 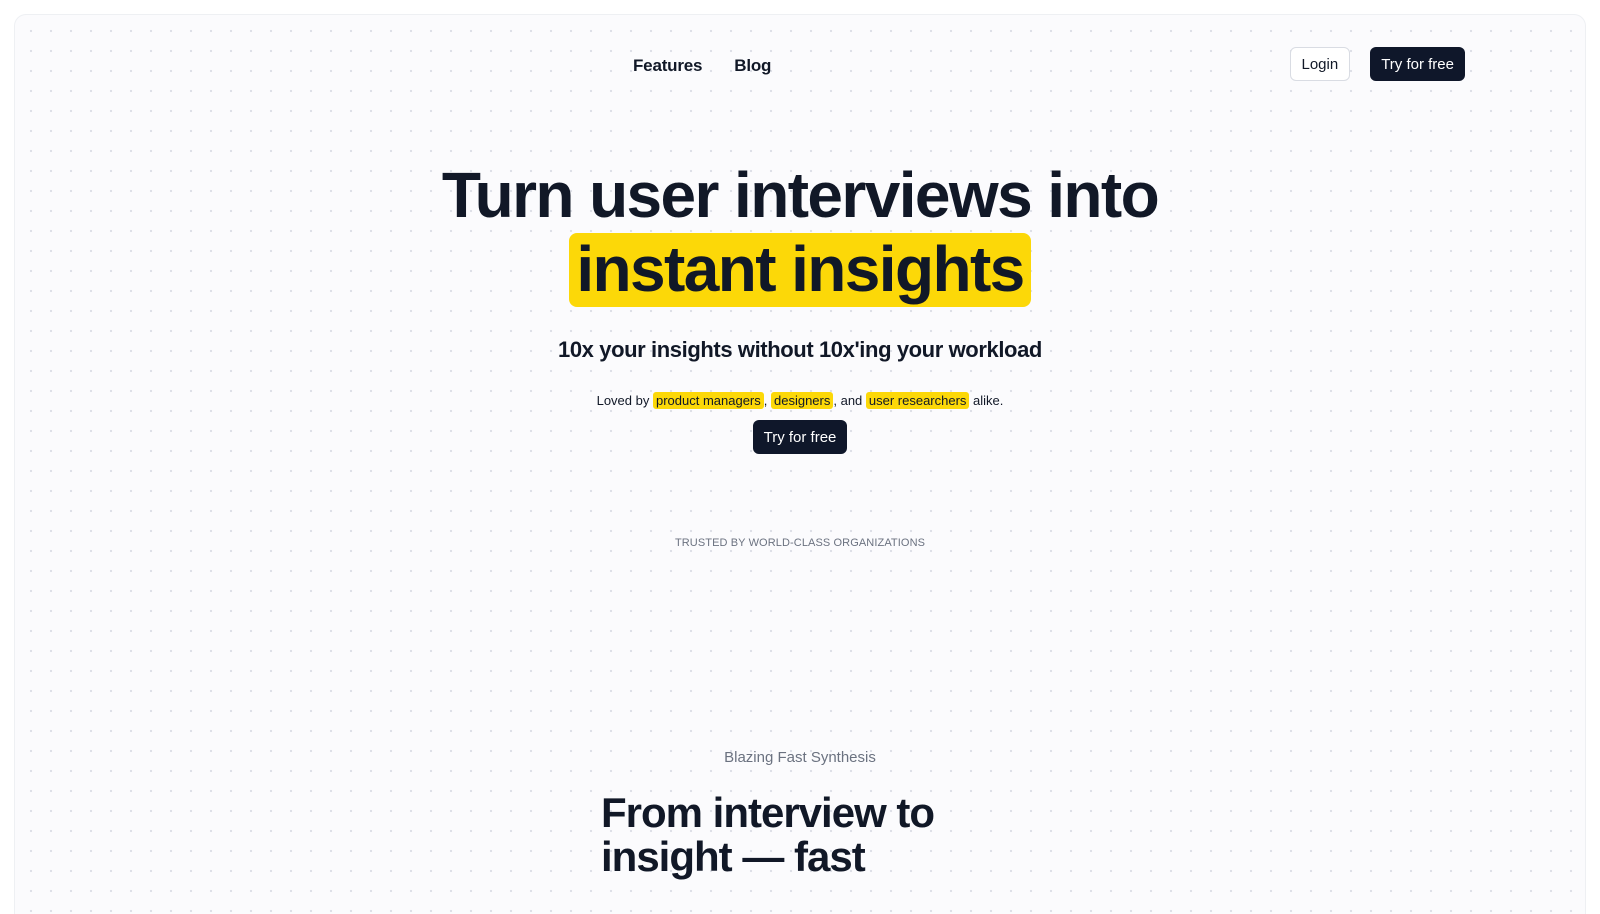 I want to click on main-nav: Features Blog, so click(x=702, y=66).